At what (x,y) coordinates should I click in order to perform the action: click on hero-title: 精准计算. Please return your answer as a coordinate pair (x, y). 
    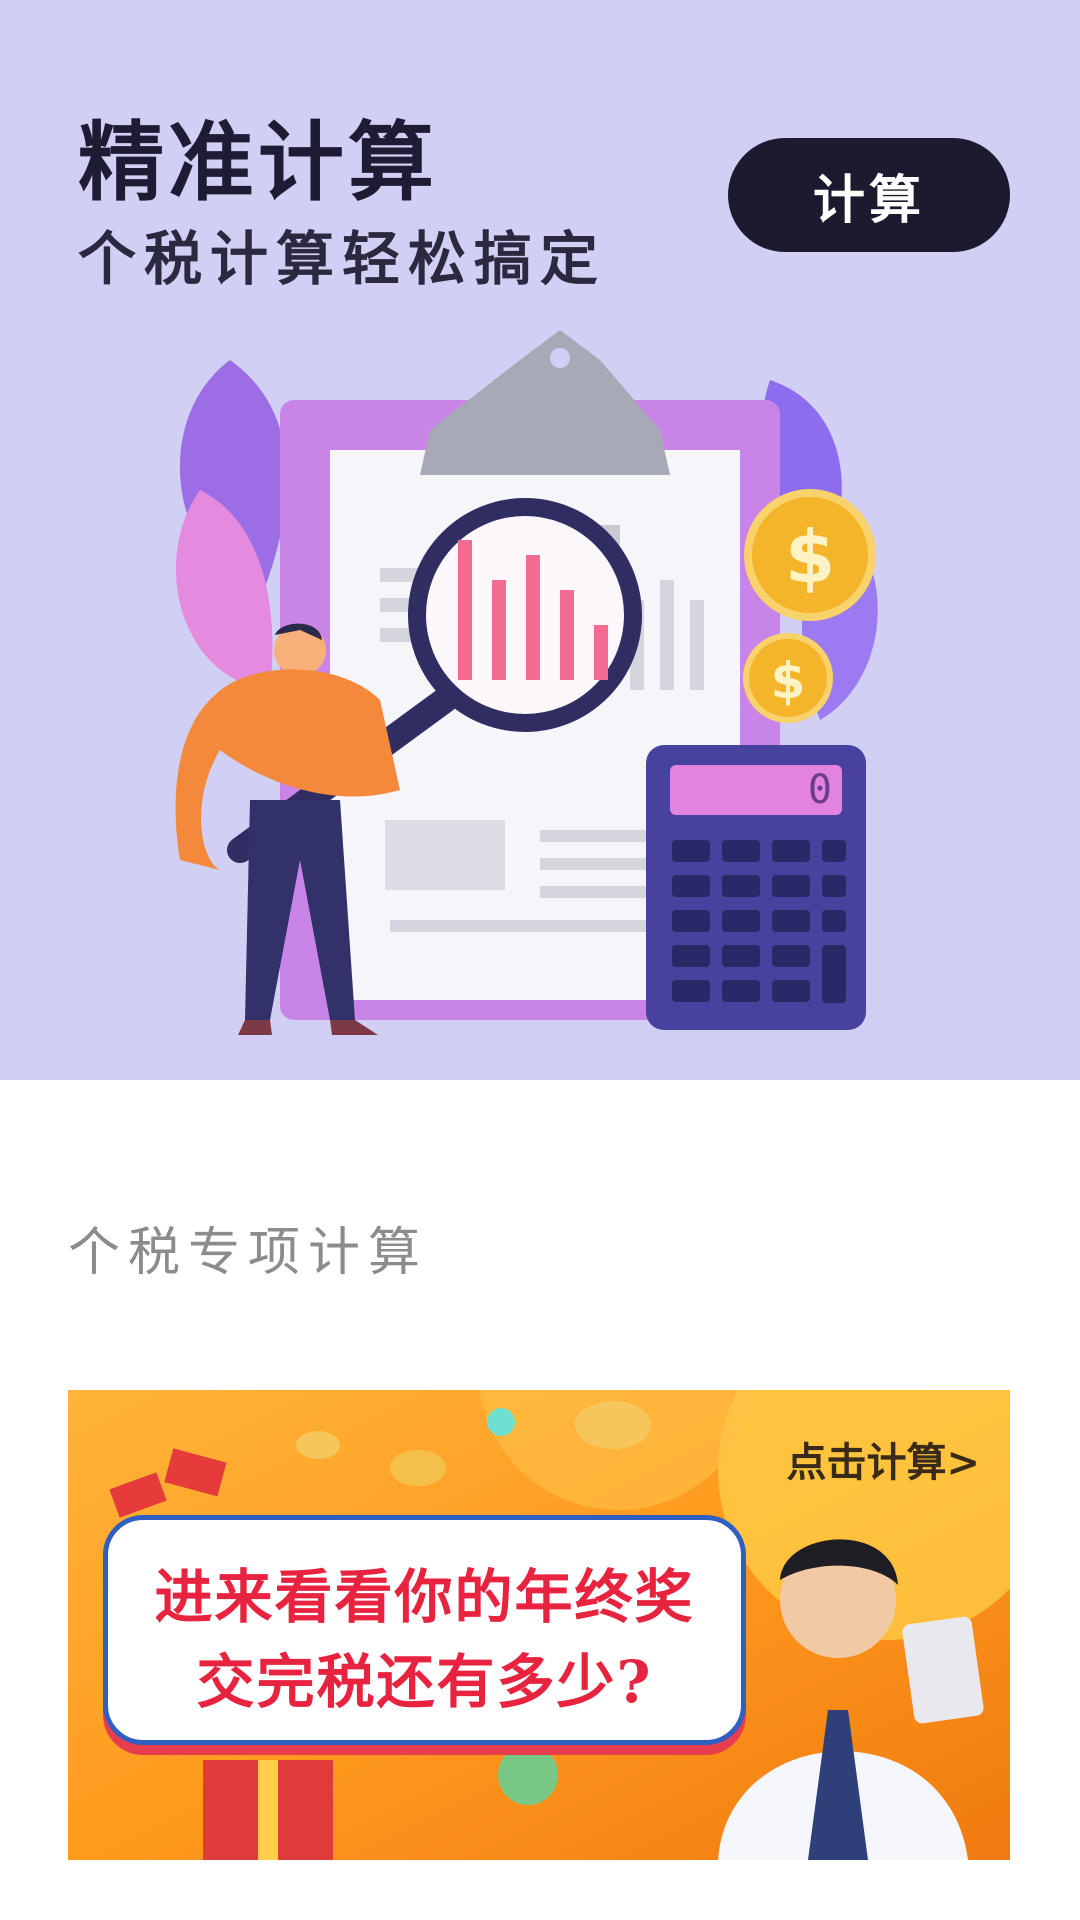
    Looking at the image, I should click on (258, 163).